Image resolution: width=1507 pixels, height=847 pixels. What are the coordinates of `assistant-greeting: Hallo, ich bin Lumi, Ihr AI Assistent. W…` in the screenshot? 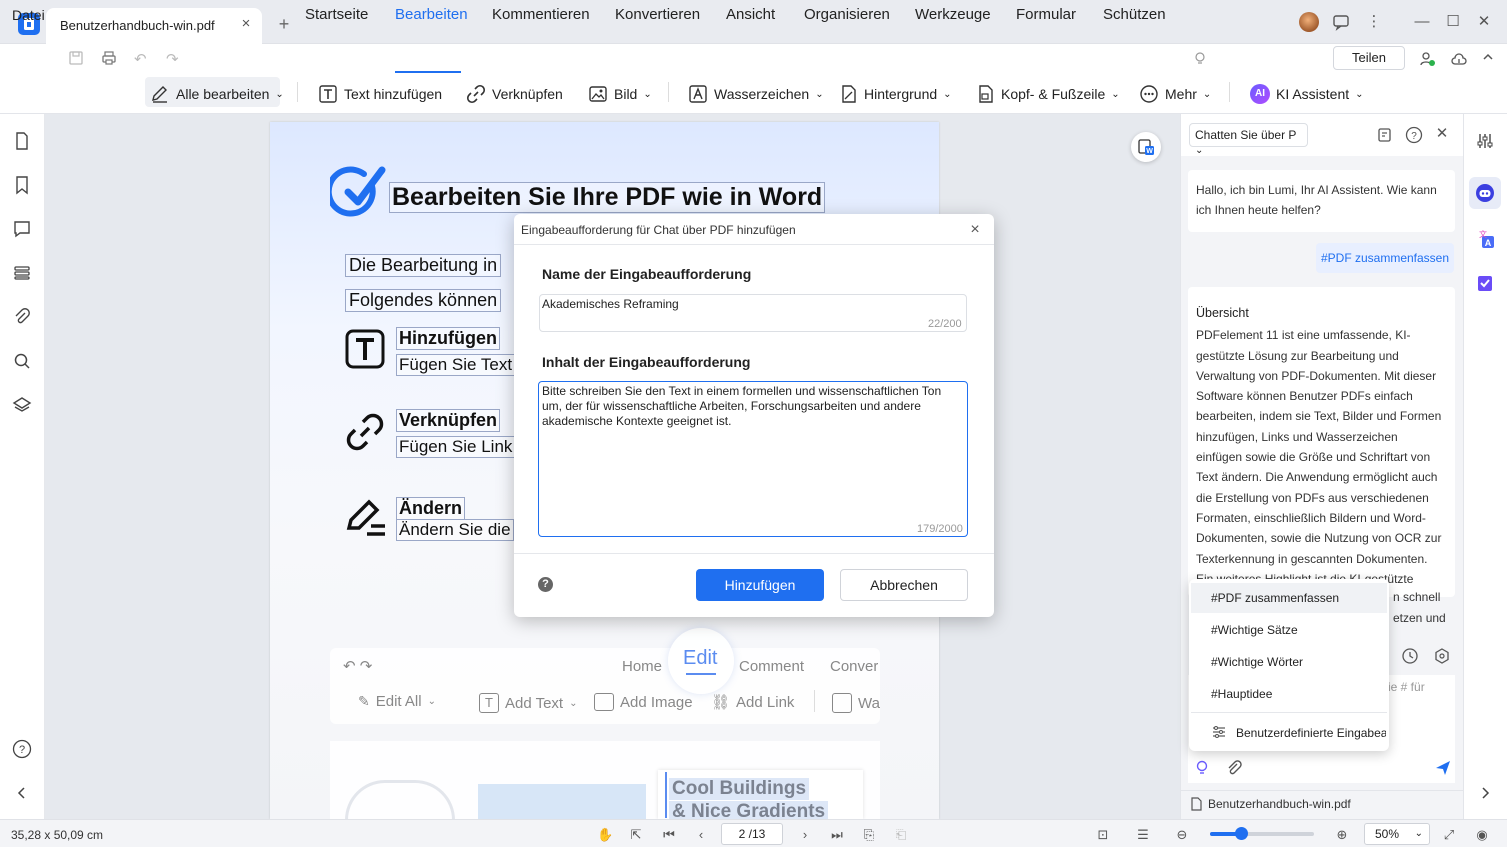 It's located at (1321, 201).